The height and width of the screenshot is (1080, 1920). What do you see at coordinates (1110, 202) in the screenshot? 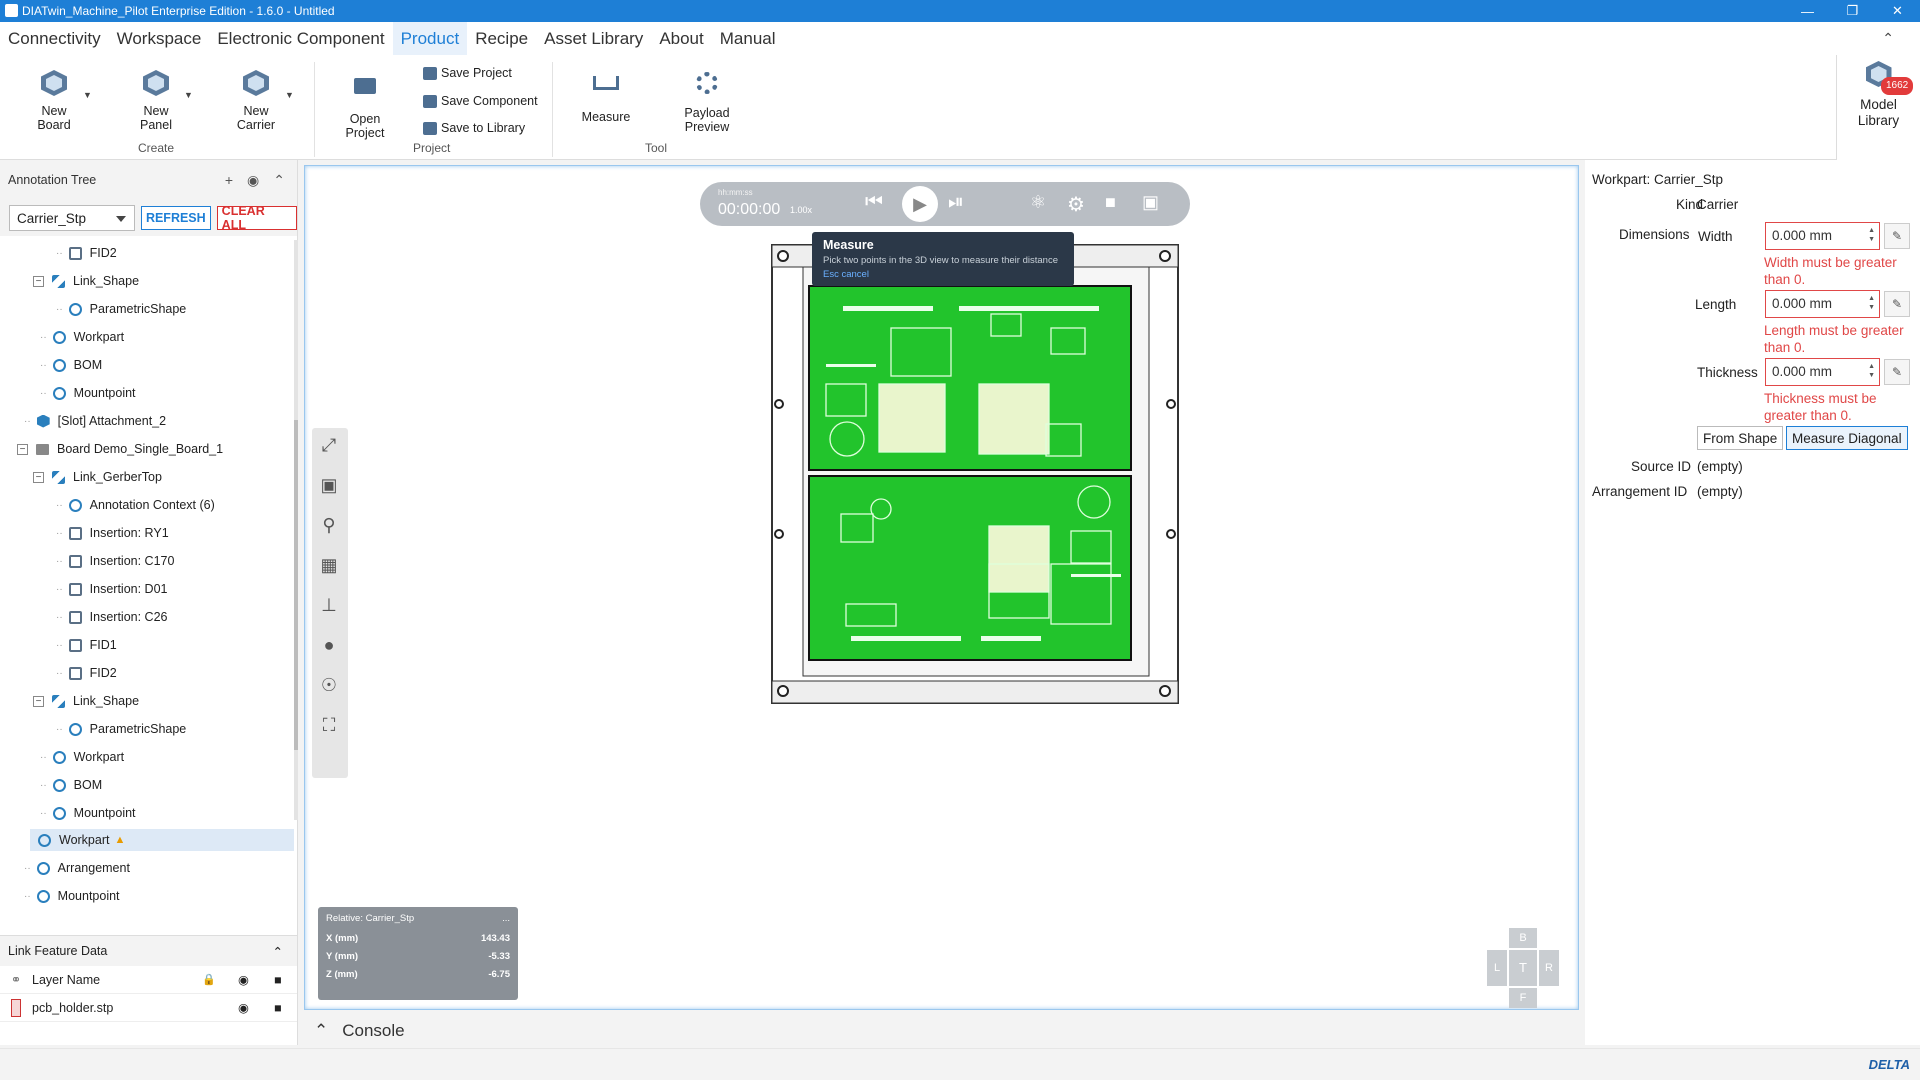
I see `video-camera-icon: ■` at bounding box center [1110, 202].